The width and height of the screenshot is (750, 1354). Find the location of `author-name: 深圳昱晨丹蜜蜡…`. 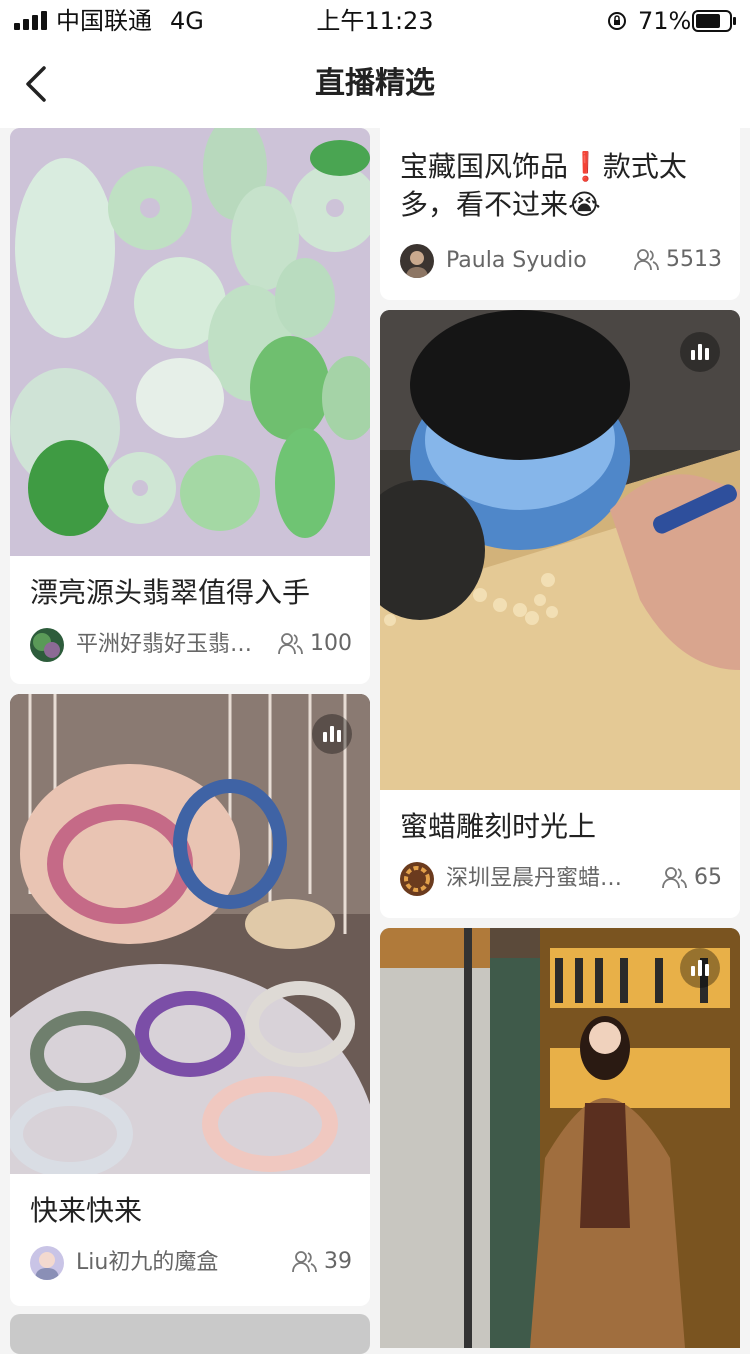

author-name: 深圳昱晨丹蜜蜡… is located at coordinates (534, 878).